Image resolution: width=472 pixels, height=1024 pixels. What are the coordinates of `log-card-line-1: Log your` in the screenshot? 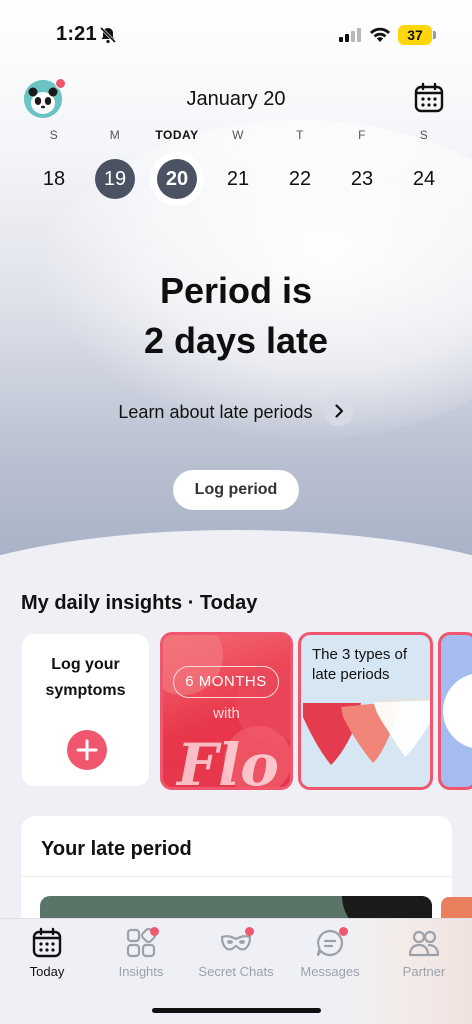 It's located at (85, 664).